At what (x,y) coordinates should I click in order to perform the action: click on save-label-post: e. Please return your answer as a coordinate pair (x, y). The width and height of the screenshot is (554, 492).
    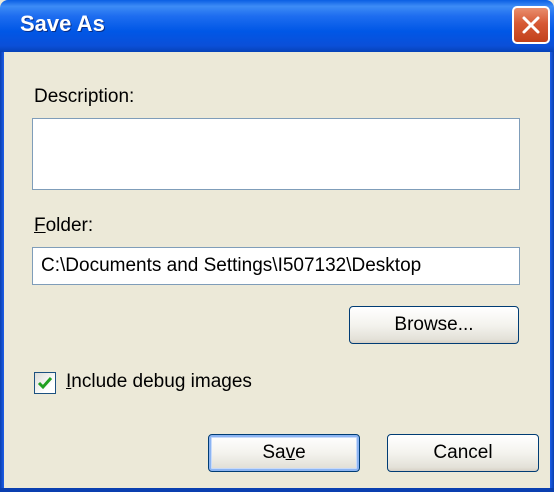
    Looking at the image, I should click on (300, 452).